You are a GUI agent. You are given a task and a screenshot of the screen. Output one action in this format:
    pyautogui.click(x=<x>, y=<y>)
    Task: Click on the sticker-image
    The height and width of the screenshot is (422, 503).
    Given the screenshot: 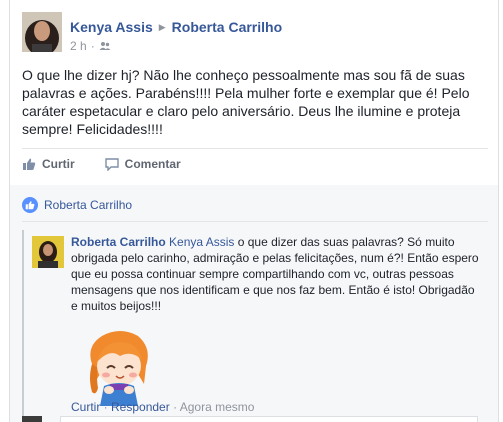 What is the action you would take?
    pyautogui.click(x=119, y=366)
    